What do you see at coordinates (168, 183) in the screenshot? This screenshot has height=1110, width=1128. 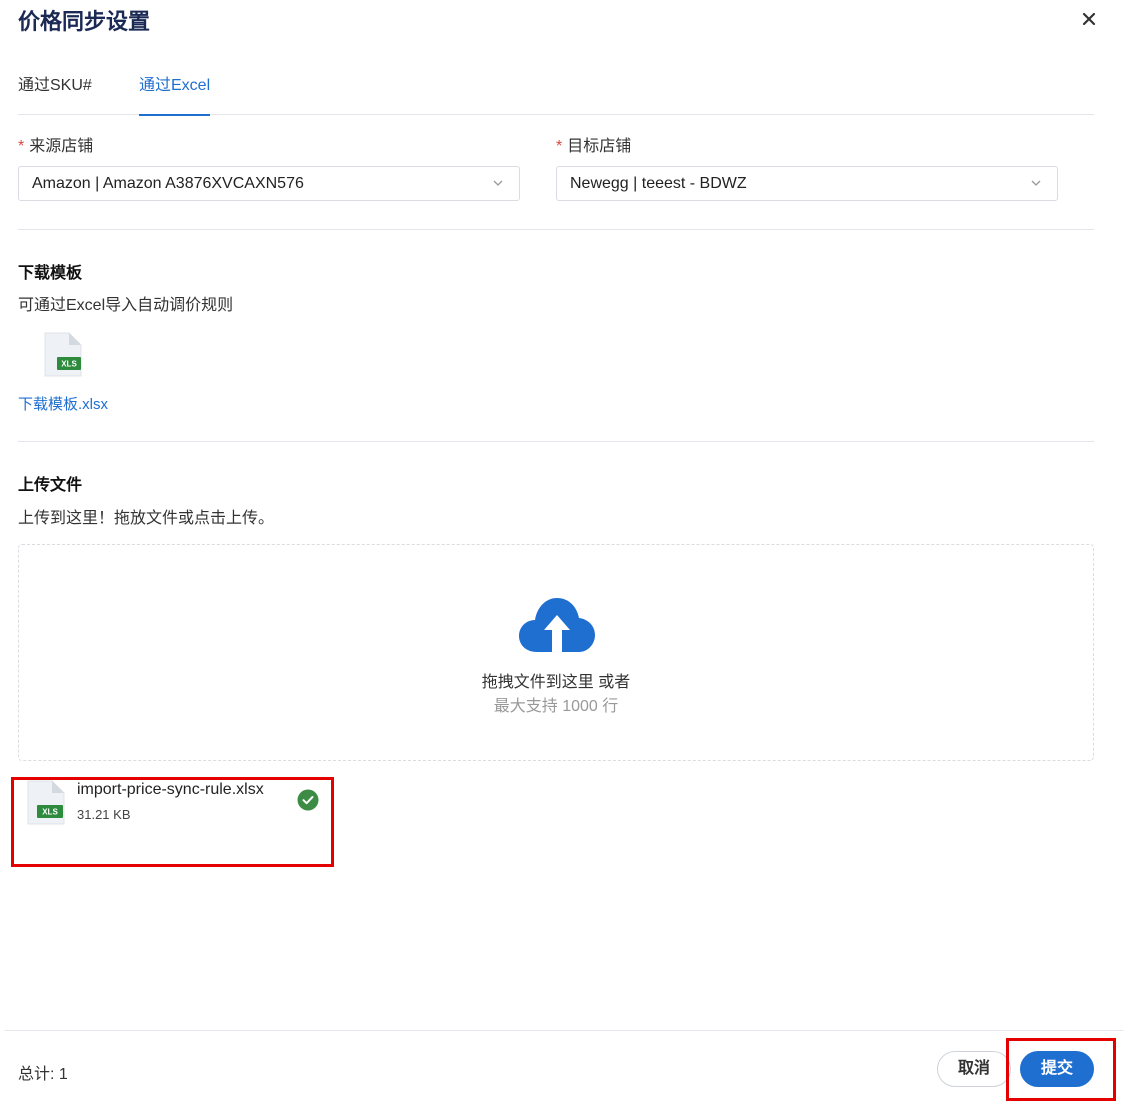 I see `source-store-value: Amazon | Amazon A3876XVCAXN576` at bounding box center [168, 183].